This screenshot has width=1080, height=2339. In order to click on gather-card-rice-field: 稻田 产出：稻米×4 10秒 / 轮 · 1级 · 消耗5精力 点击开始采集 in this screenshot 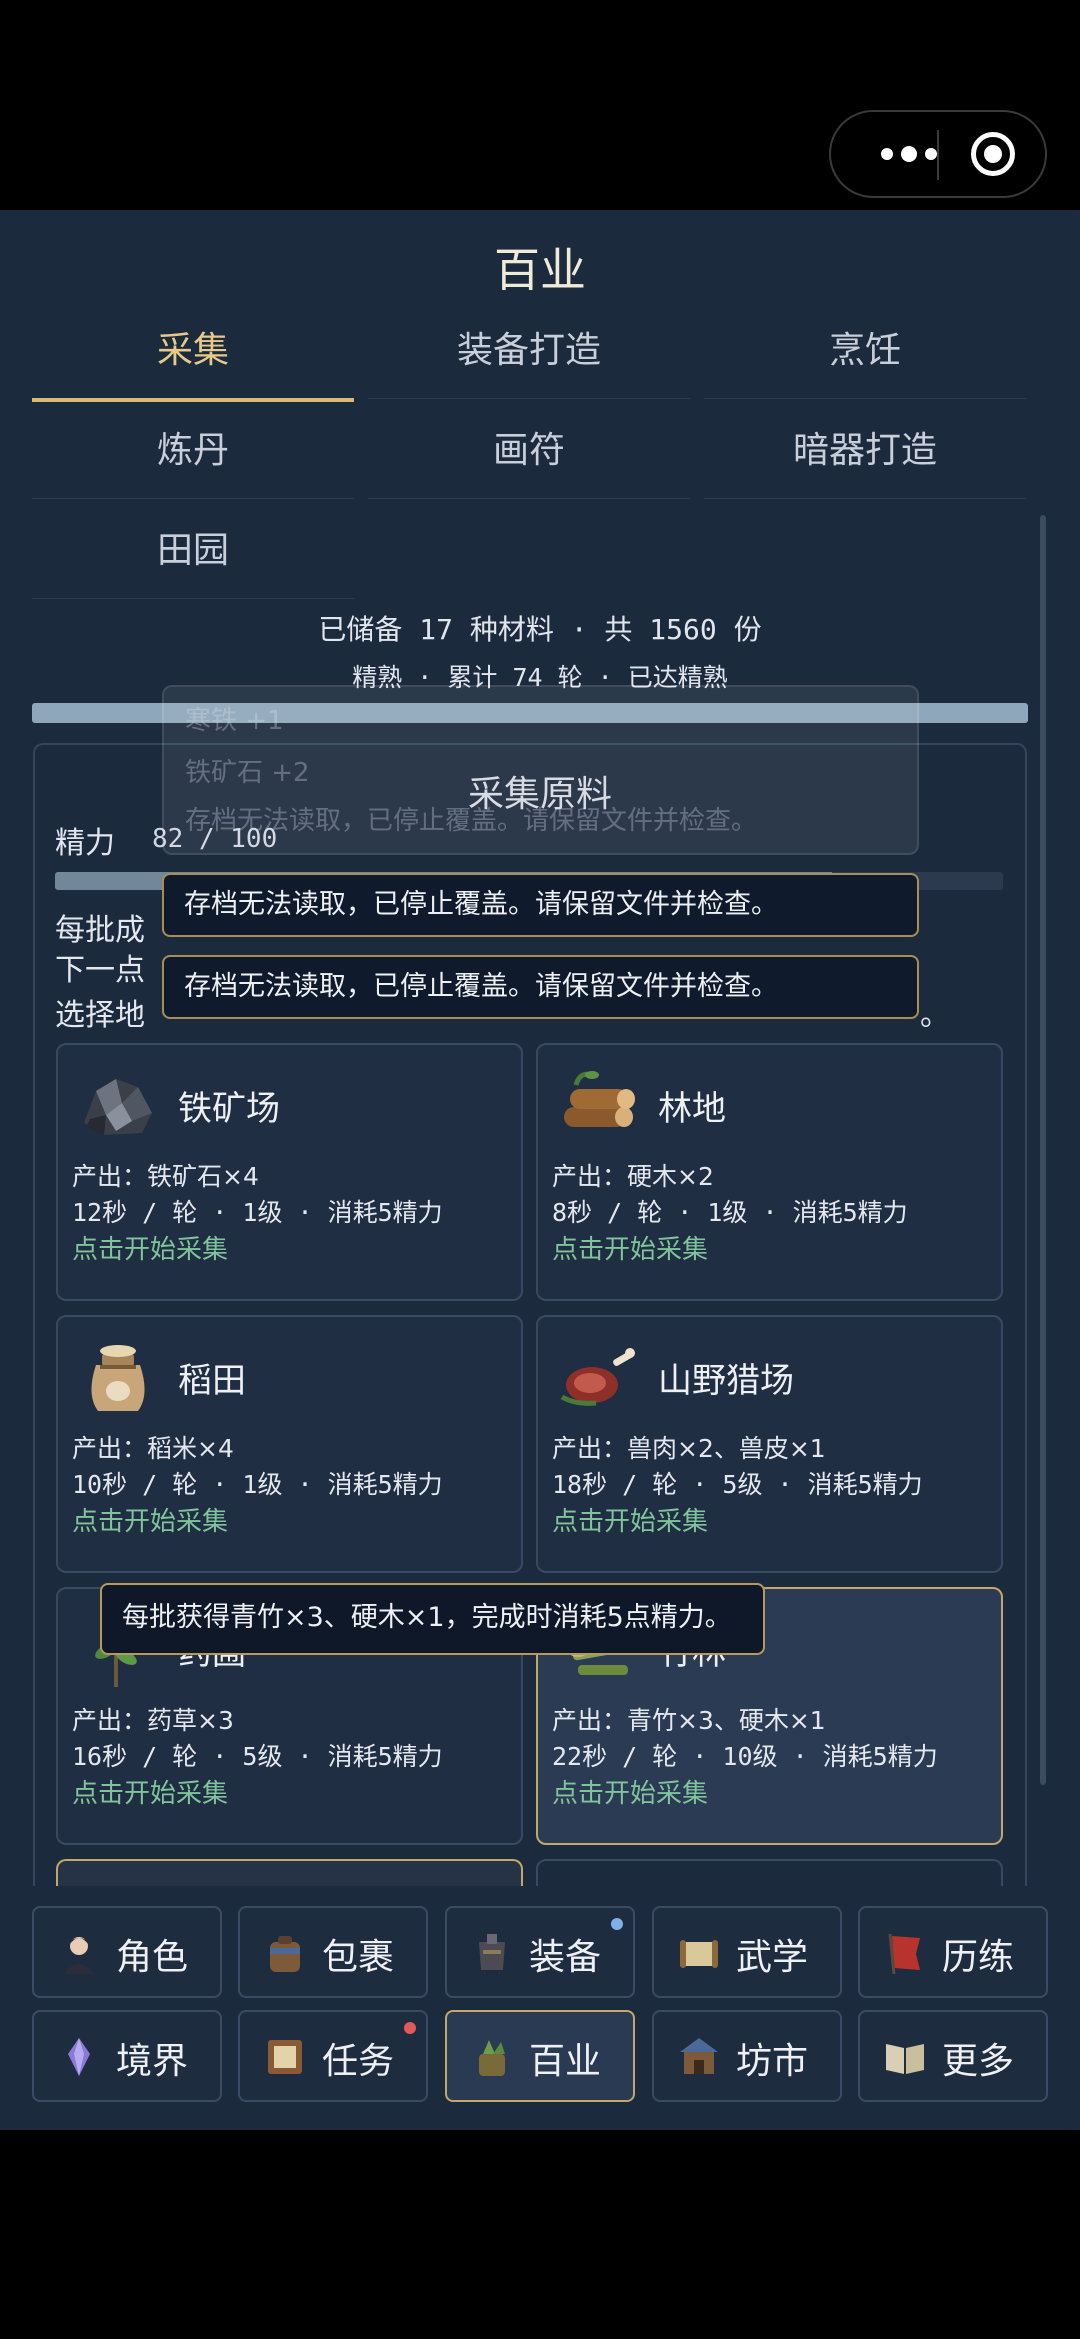, I will do `click(289, 1444)`.